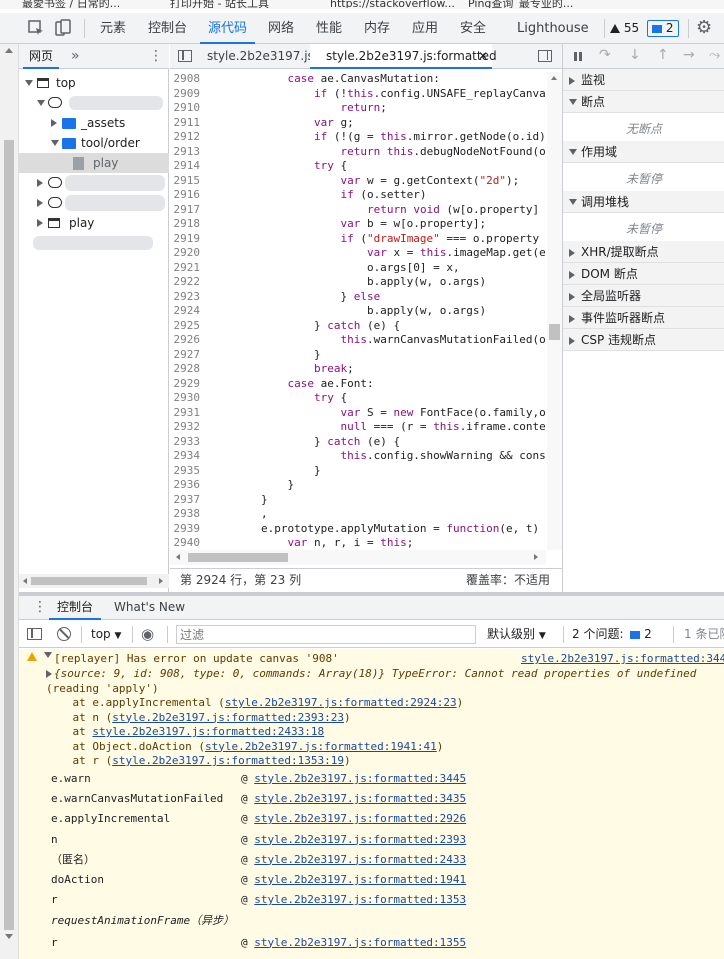 The width and height of the screenshot is (724, 959). I want to click on step-into-icon: ↓, so click(635, 55).